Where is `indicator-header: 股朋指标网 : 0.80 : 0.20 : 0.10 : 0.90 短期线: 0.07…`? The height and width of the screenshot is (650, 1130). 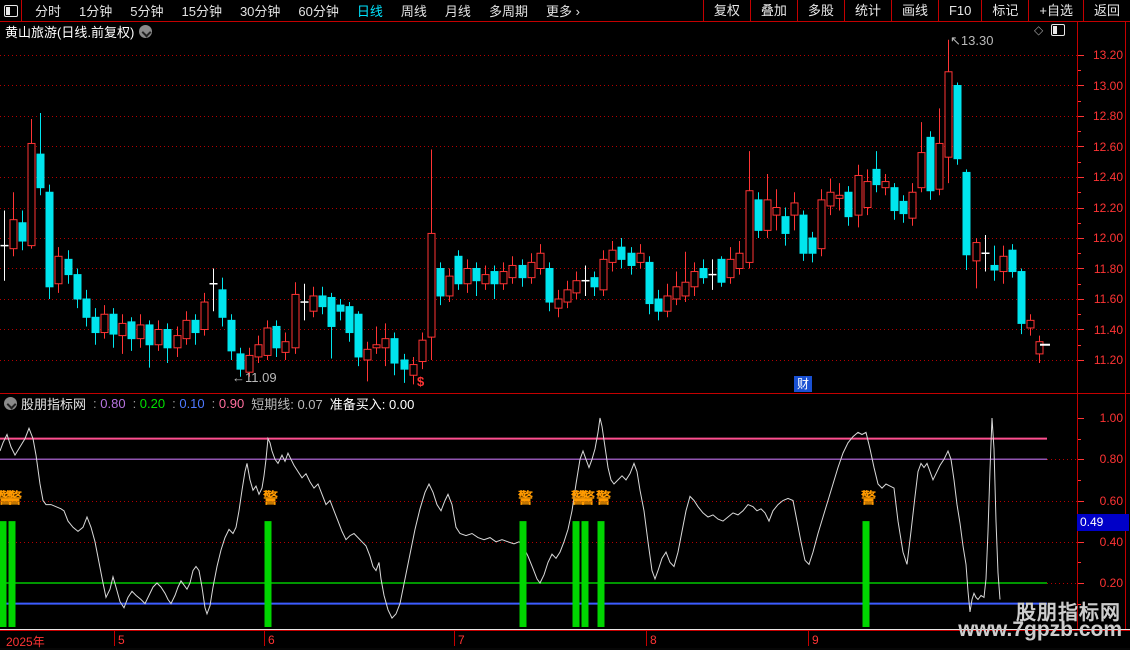 indicator-header: 股朋指标网 : 0.80 : 0.20 : 0.10 : 0.90 短期线: 0.07… is located at coordinates (525, 403).